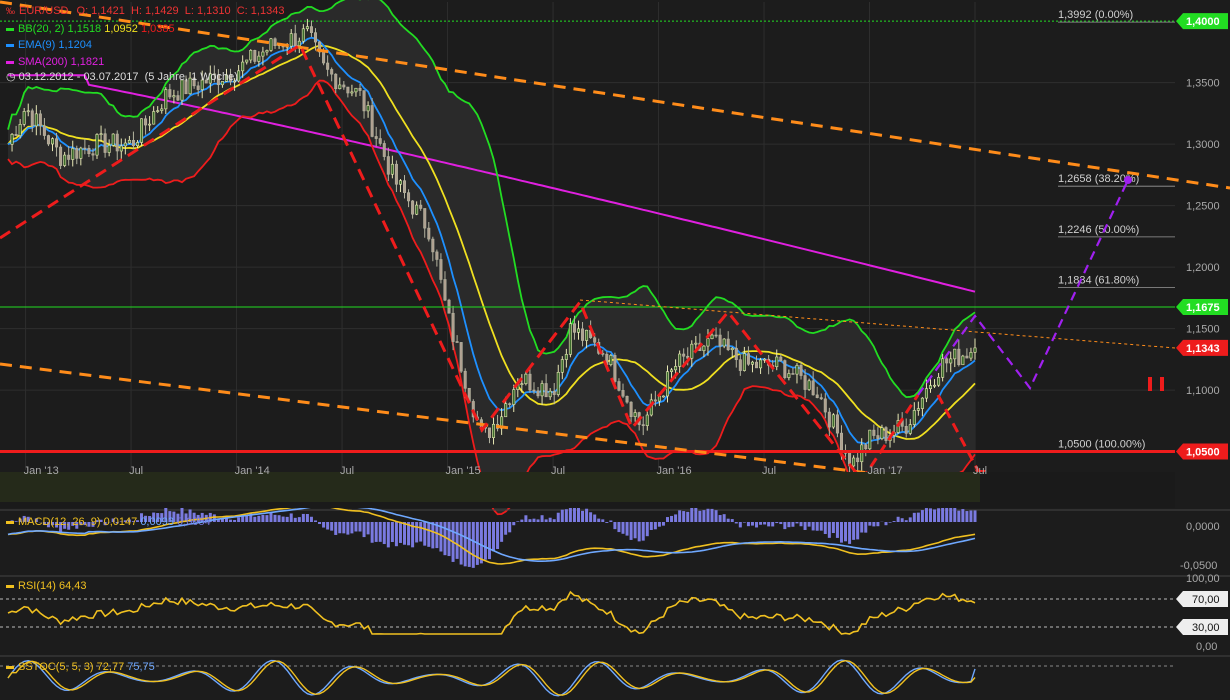 This screenshot has width=1230, height=700. Describe the element at coordinates (10, 11) in the screenshot. I see `chart-logo-icon: ‰` at that location.